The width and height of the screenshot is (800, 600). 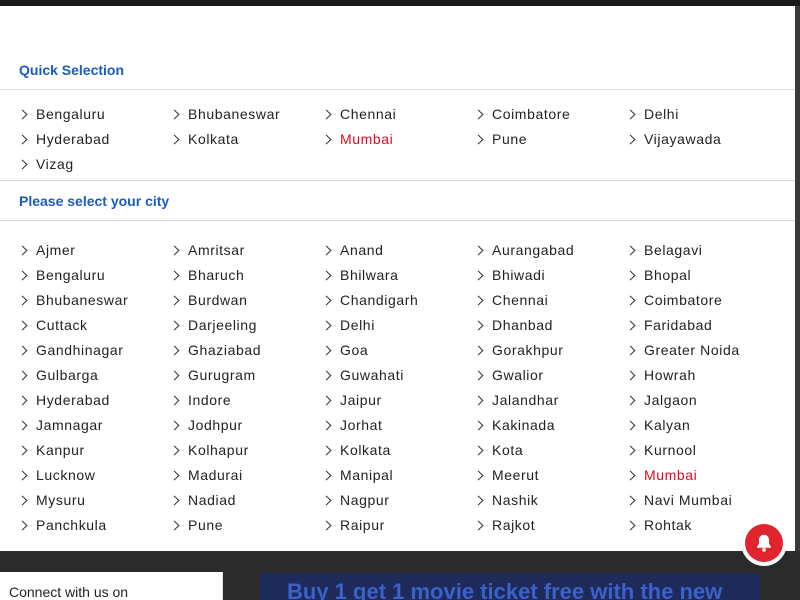 What do you see at coordinates (215, 350) in the screenshot?
I see `city-option-ghaziabad: Ghaziabad` at bounding box center [215, 350].